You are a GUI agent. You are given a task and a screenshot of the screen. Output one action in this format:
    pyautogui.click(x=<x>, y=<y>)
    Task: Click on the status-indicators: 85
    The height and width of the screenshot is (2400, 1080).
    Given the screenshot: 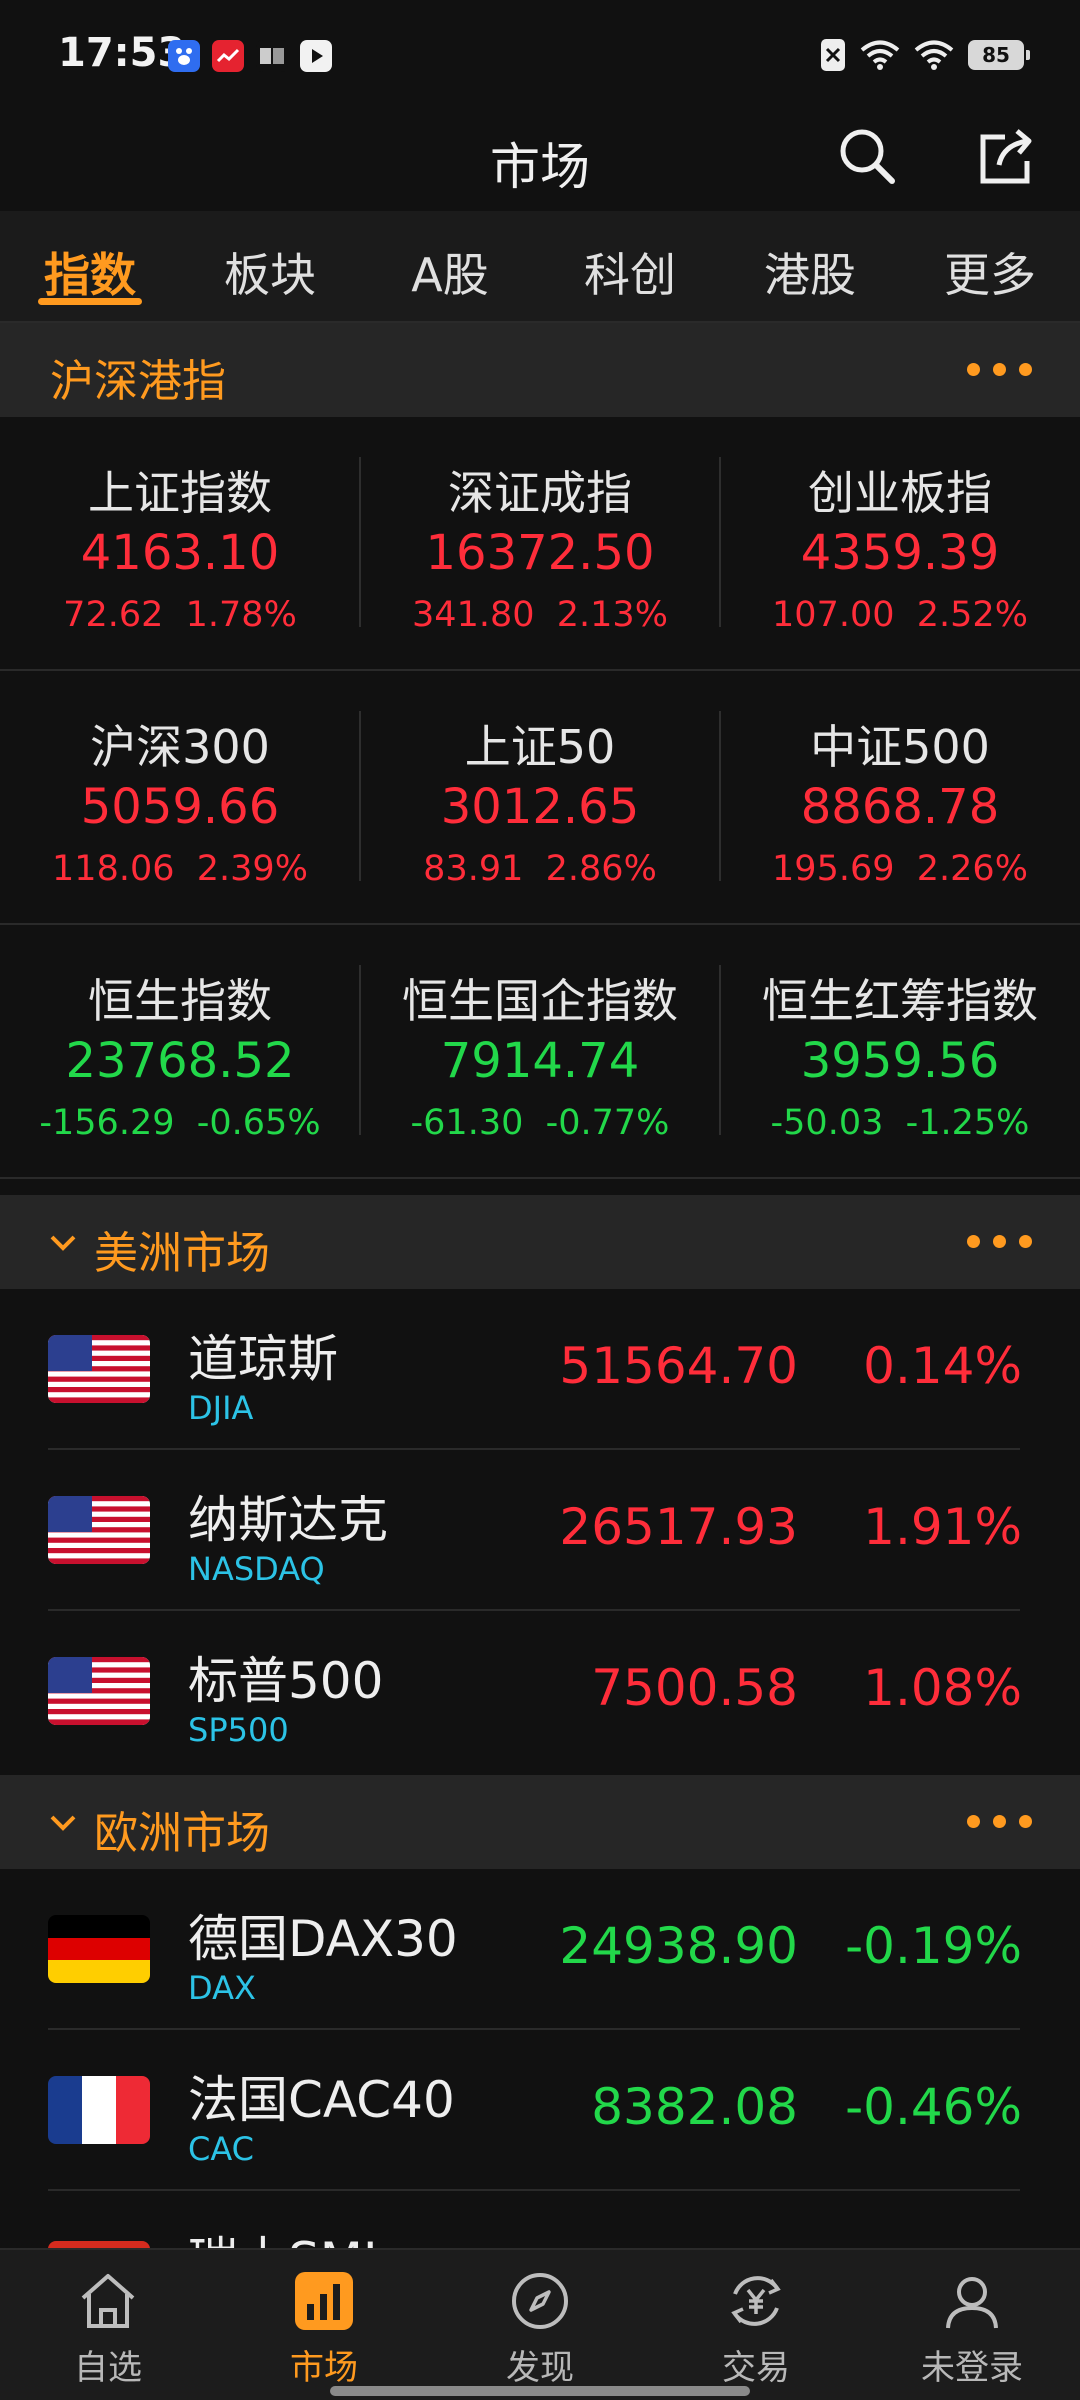 What is the action you would take?
    pyautogui.click(x=925, y=55)
    